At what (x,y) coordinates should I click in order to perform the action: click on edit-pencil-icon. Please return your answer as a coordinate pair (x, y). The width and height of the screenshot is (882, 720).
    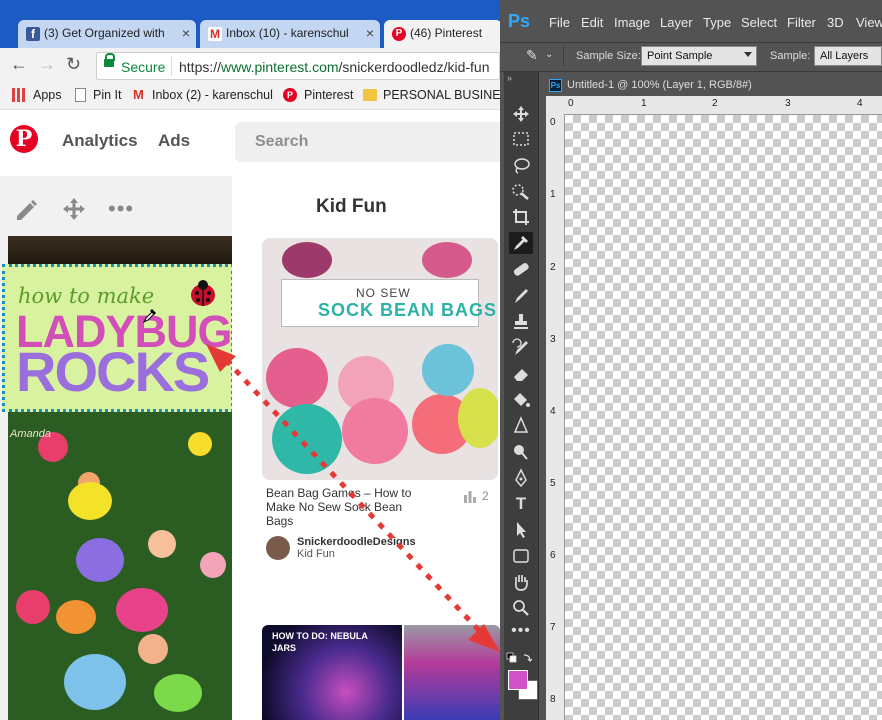
    Looking at the image, I should click on (26, 209).